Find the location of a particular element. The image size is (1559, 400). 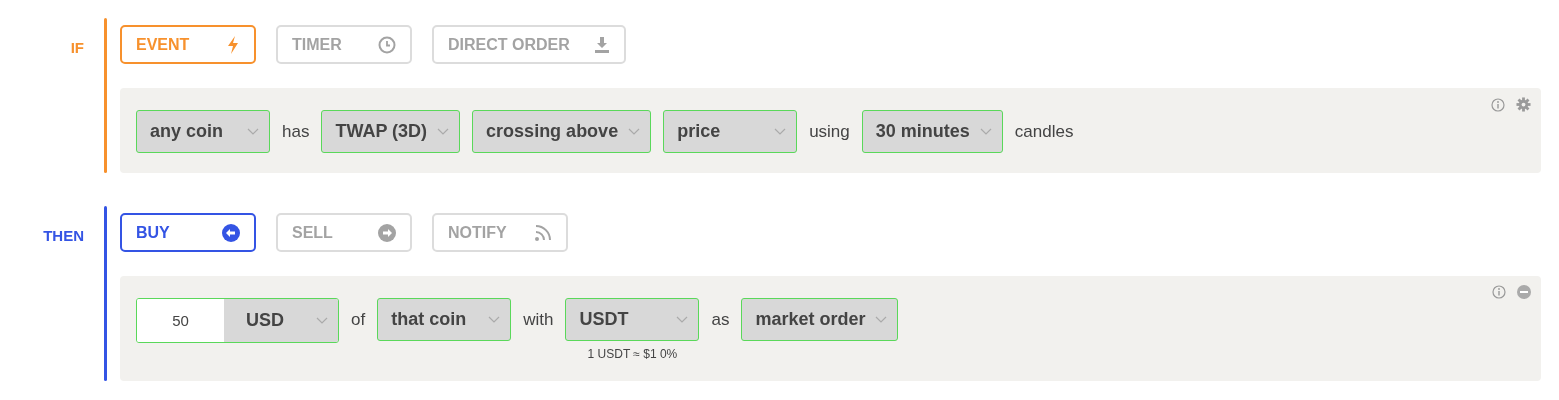

arrow-left-icon is located at coordinates (231, 232).